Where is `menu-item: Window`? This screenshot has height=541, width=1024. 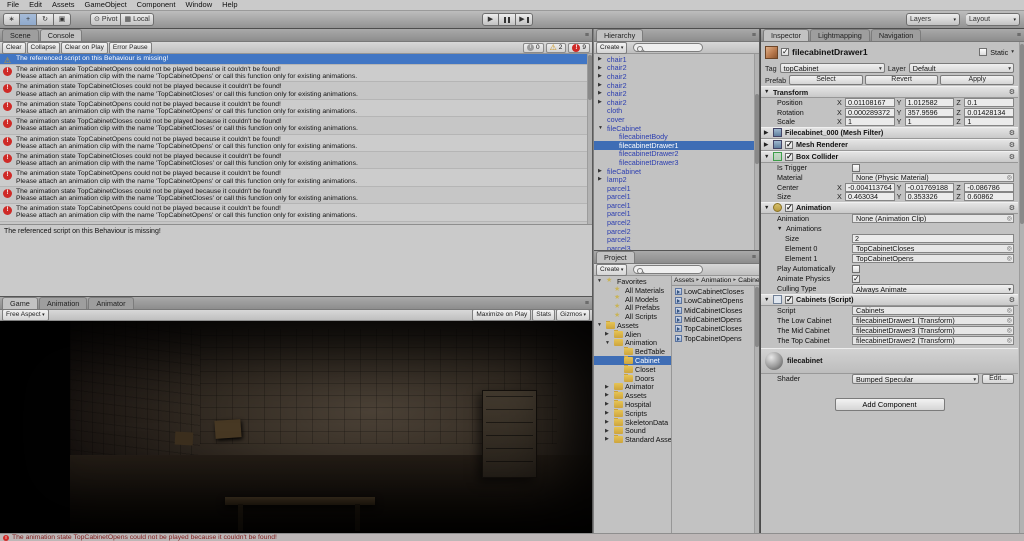
menu-item: Window is located at coordinates (198, 5).